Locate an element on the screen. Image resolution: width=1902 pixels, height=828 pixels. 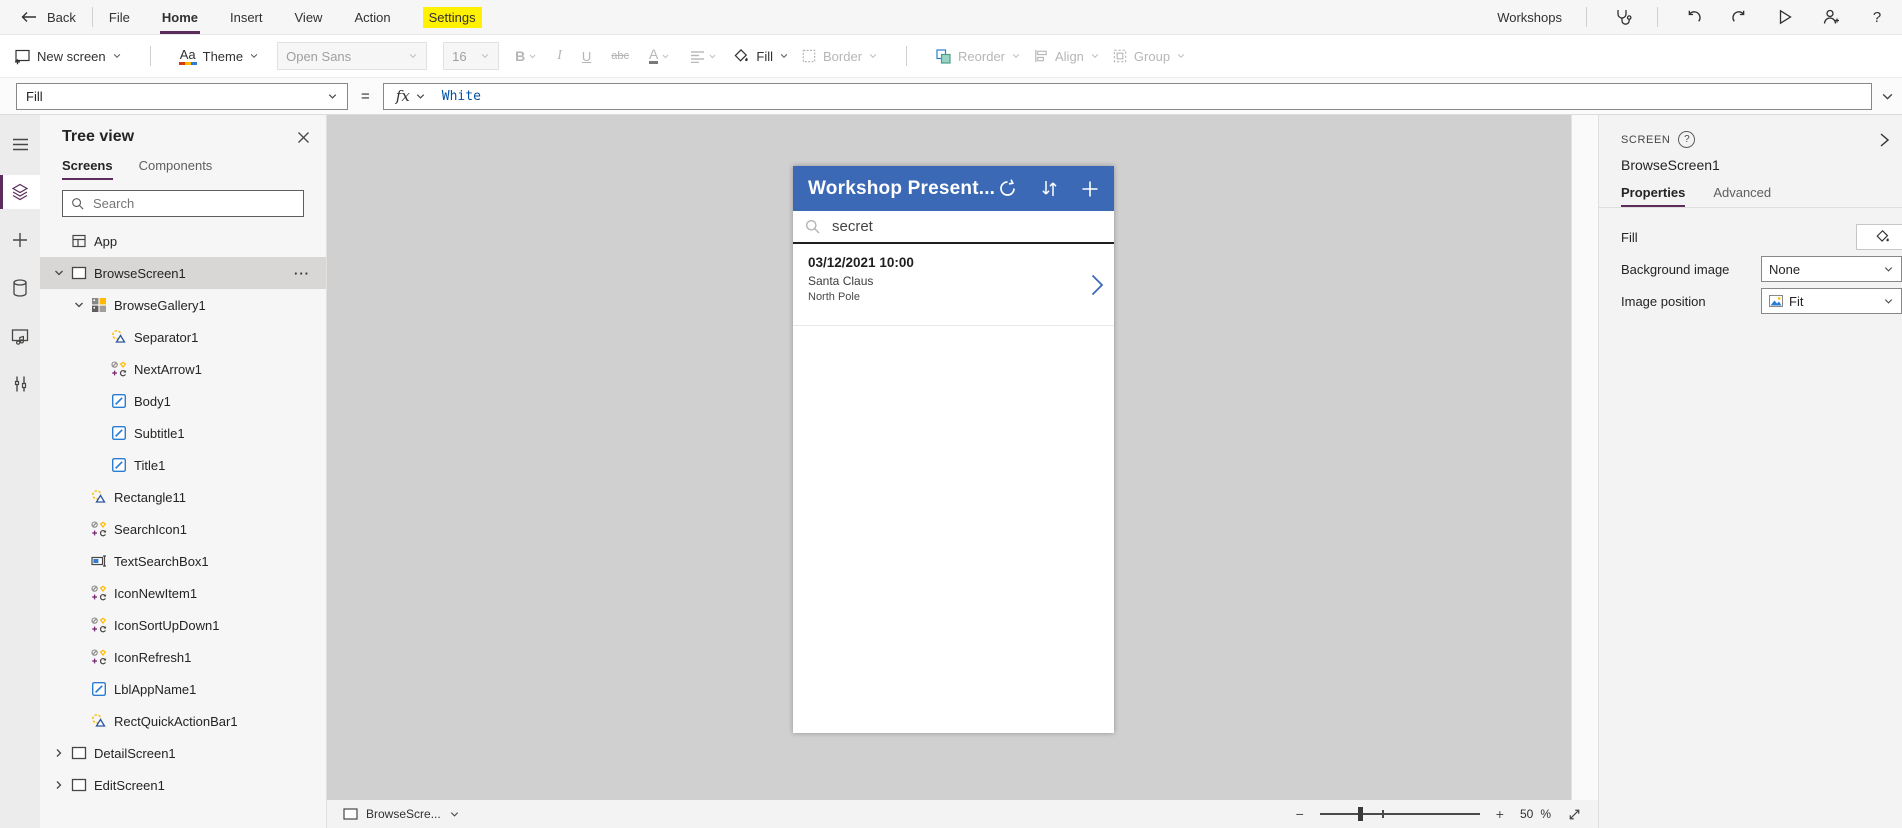
collapse-panel-icon is located at coordinates (1884, 140).